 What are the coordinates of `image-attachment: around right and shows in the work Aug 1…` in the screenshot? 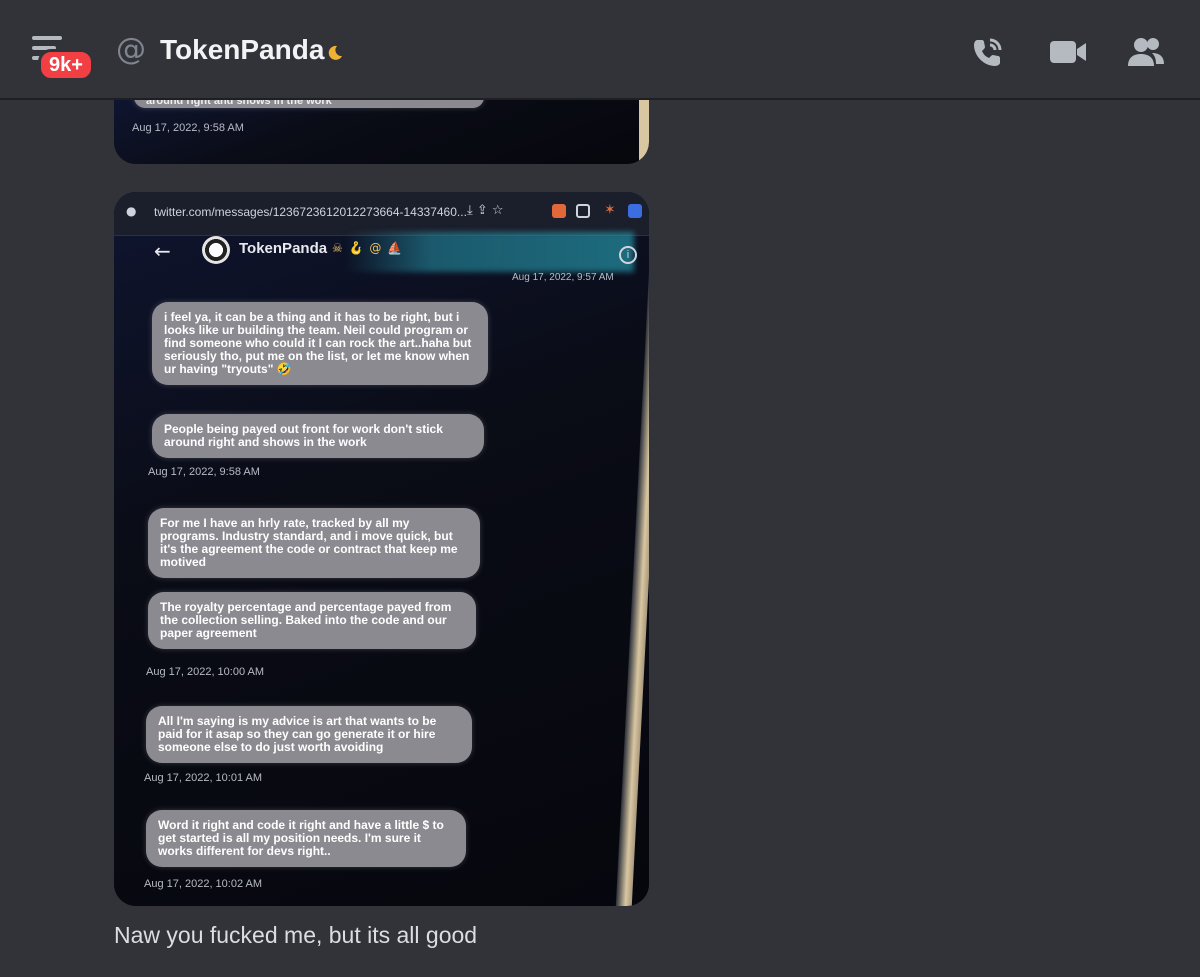 It's located at (381, 132).